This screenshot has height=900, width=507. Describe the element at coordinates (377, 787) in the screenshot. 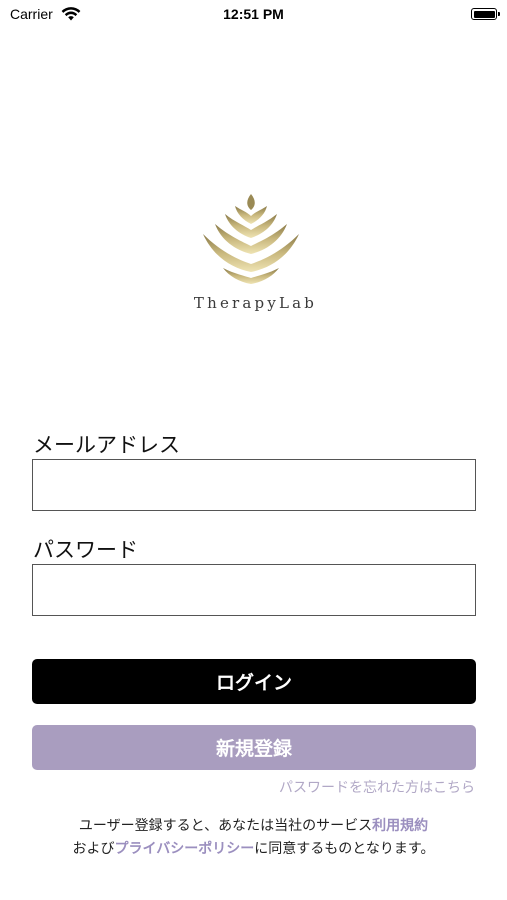

I see `forgot-password-link: パスワードを忘れた方はこちら` at that location.